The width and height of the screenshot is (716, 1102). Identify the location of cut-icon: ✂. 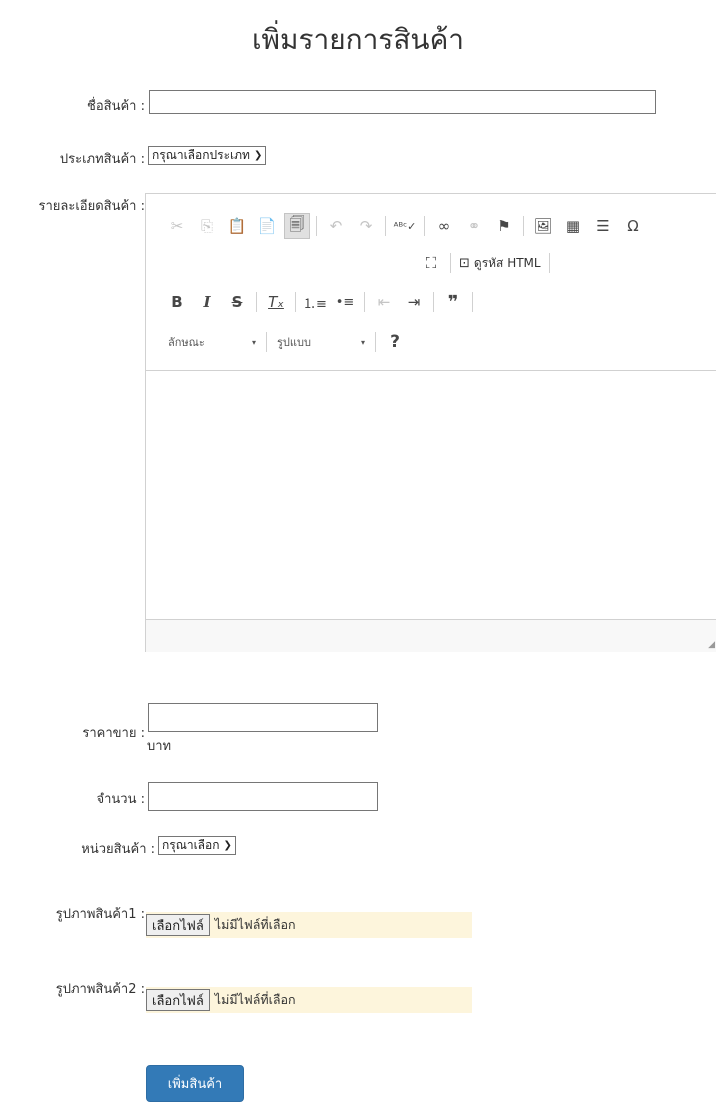
(177, 226).